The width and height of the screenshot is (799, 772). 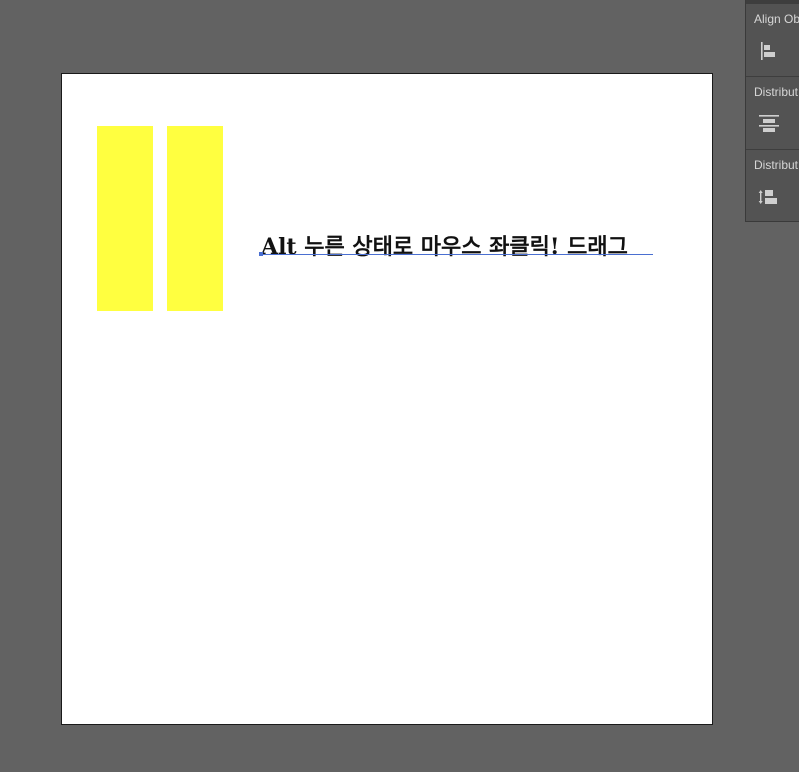 I want to click on section-label-distribute-spacing: Distribut, so click(x=776, y=165).